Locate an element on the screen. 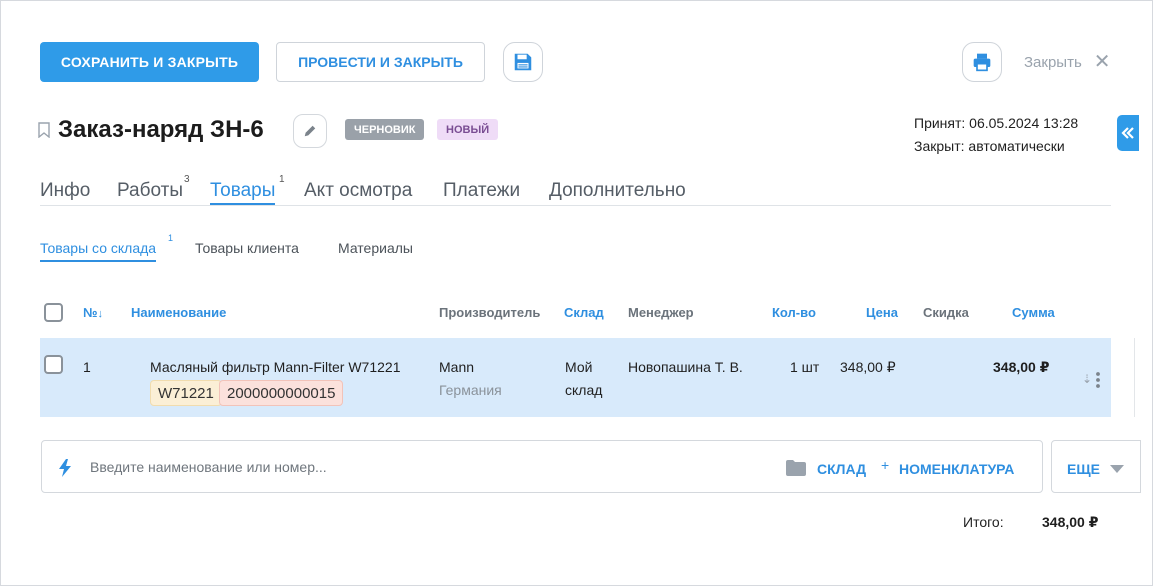  closed-info: Закрыт: автоматически is located at coordinates (989, 146).